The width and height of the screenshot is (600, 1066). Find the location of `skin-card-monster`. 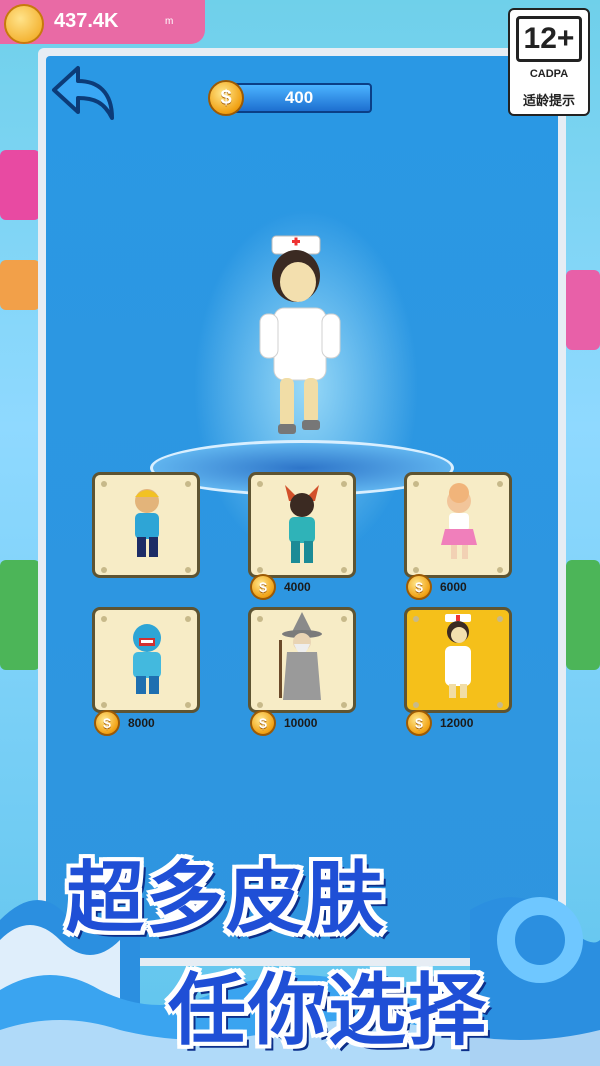

skin-card-monster is located at coordinates (146, 660).